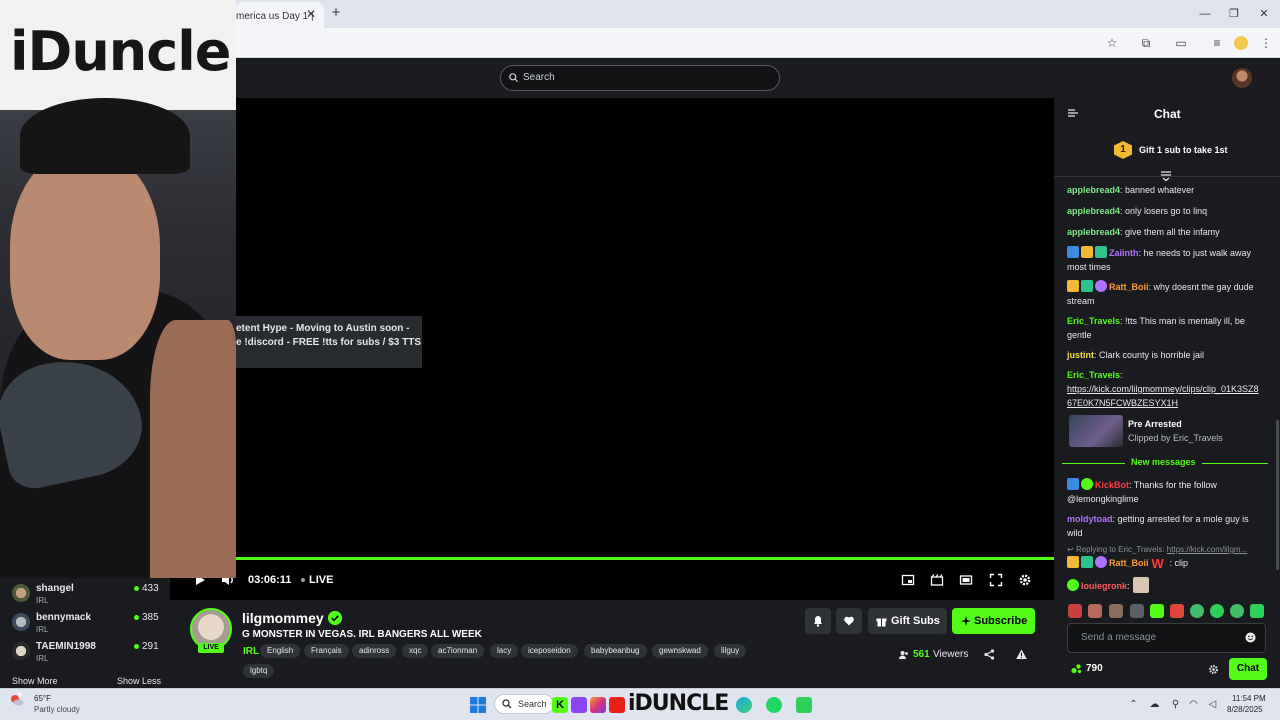 This screenshot has height=720, width=1280. I want to click on chat-username: justint, so click(1080, 355).